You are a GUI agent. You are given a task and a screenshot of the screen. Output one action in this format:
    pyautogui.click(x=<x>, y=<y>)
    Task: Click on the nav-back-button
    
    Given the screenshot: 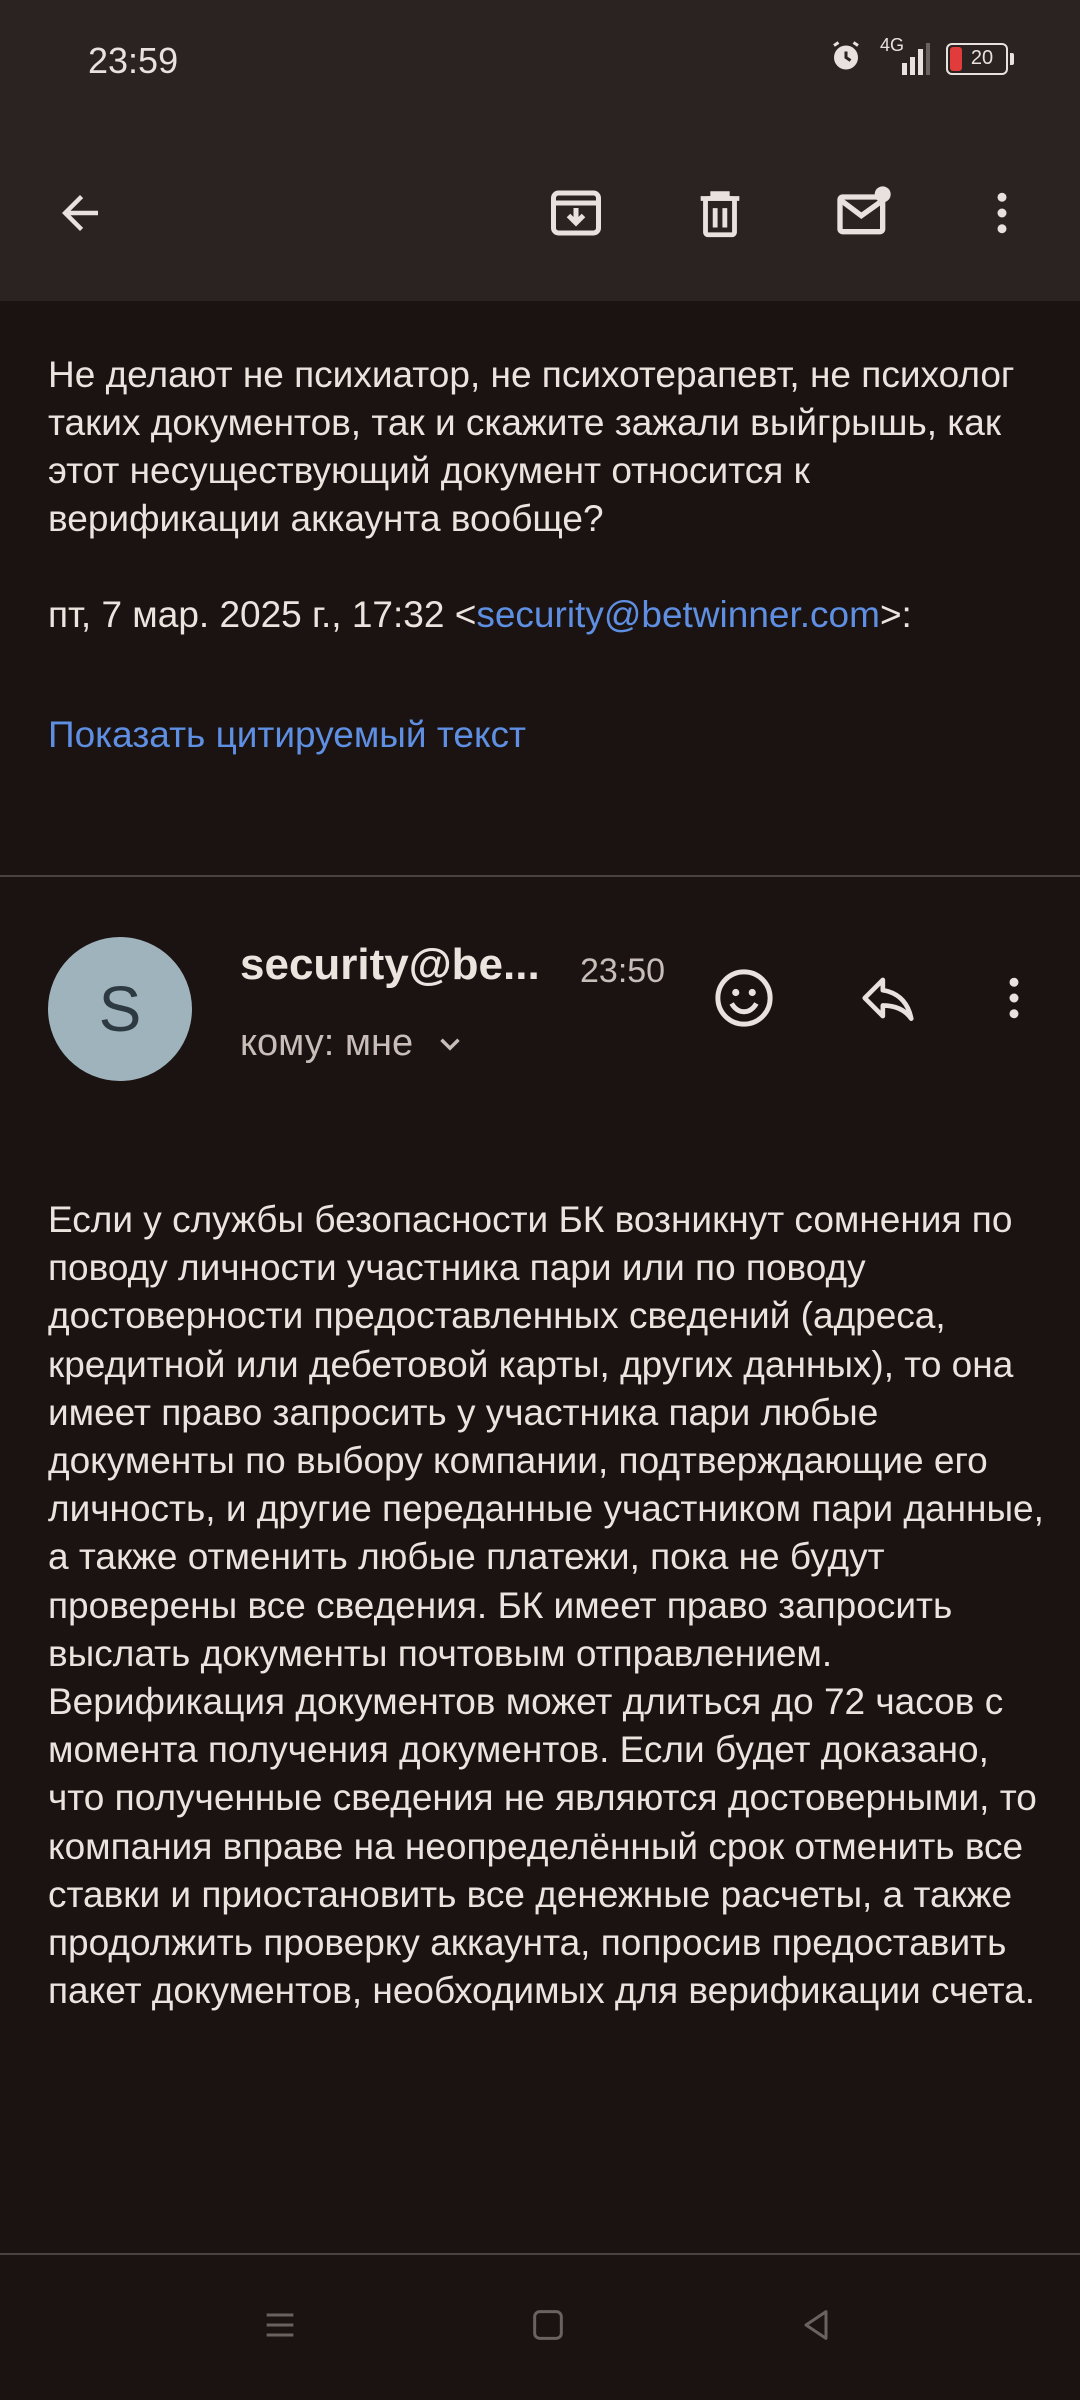 What is the action you would take?
    pyautogui.click(x=816, y=2325)
    